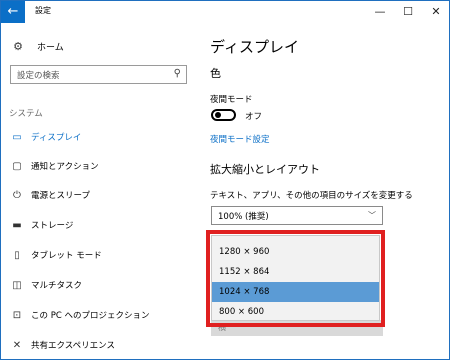 The width and height of the screenshot is (450, 360). What do you see at coordinates (52, 226) in the screenshot?
I see `sidebar-item-label: ストレージ` at bounding box center [52, 226].